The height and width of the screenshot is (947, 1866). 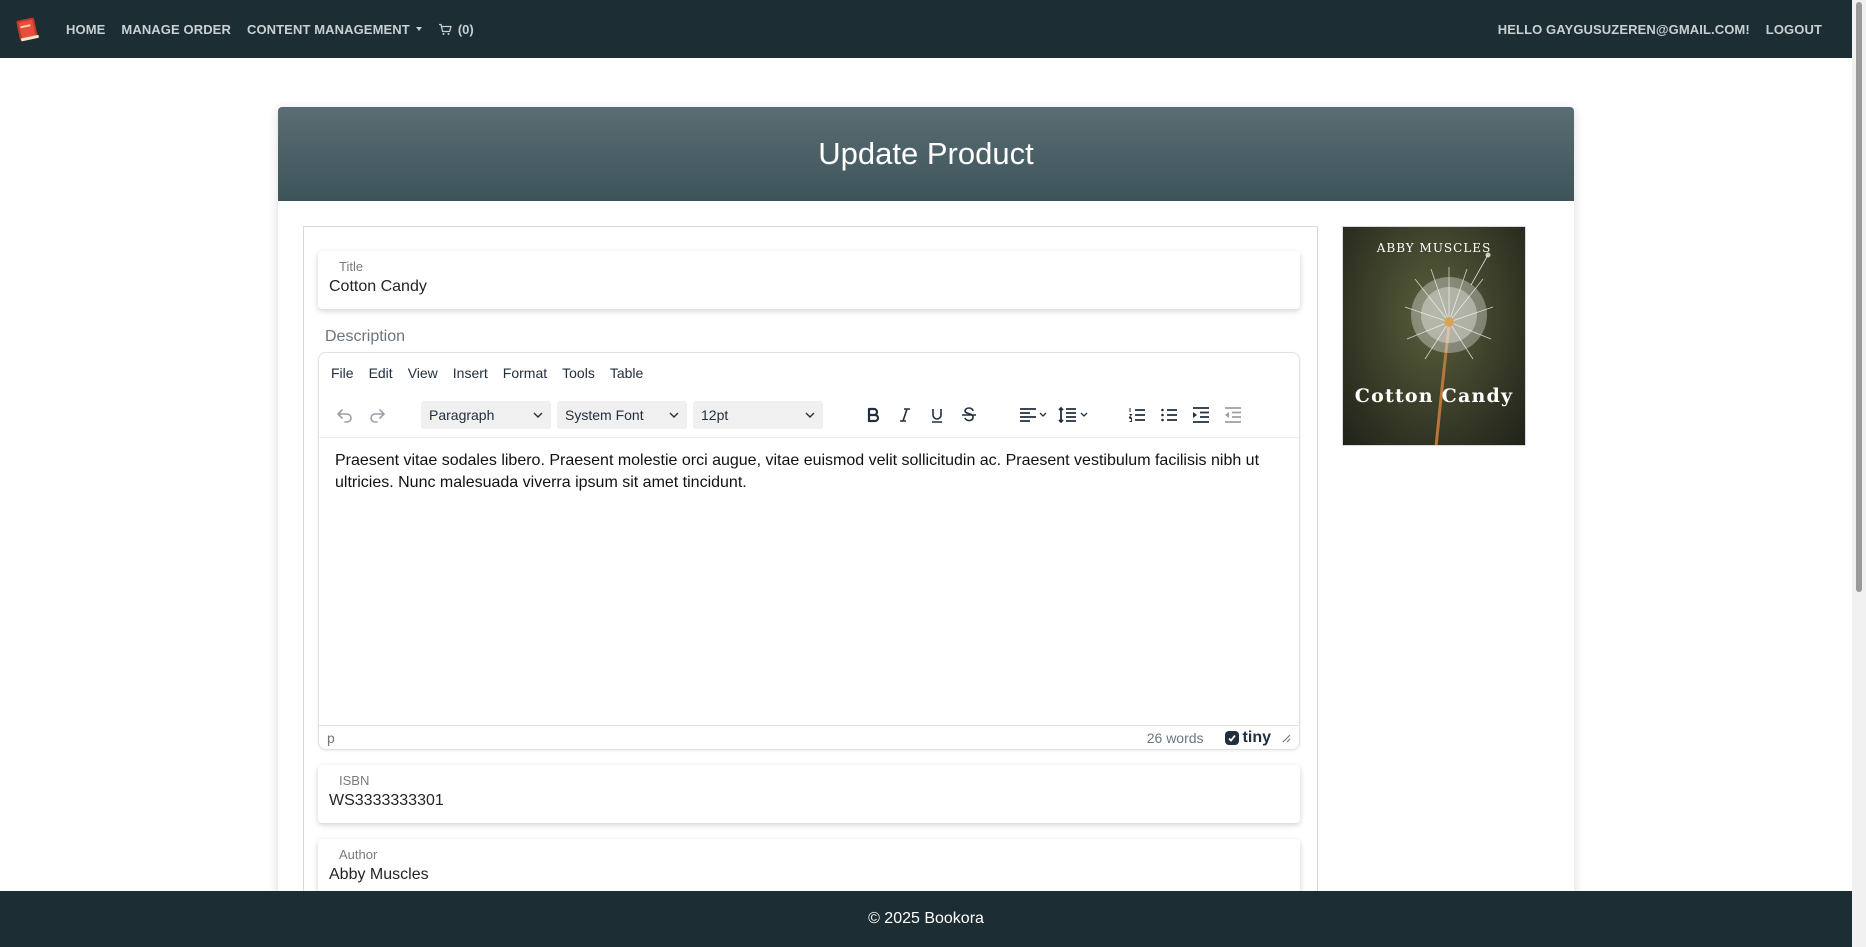 I want to click on outdent-button, so click(x=1233, y=415).